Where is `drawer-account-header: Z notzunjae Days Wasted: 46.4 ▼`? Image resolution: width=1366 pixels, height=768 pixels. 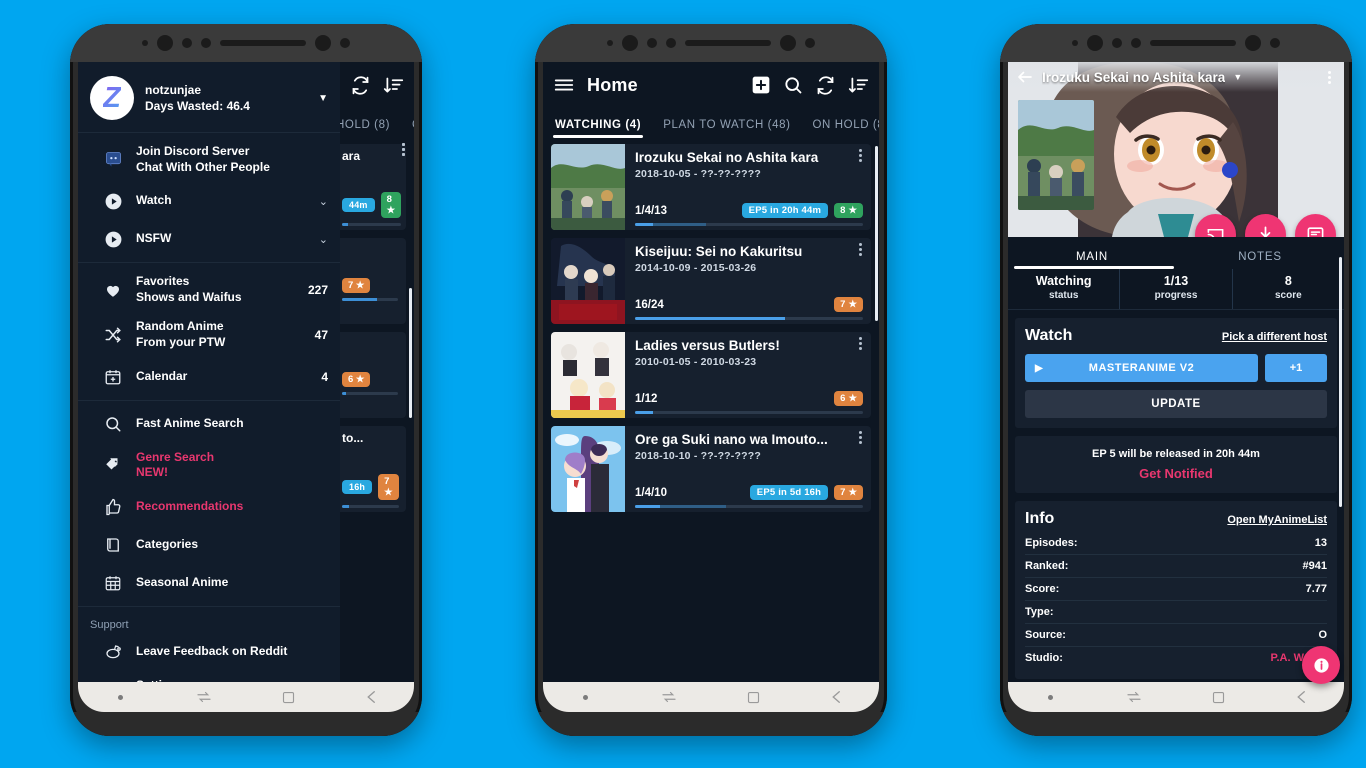 drawer-account-header: Z notzunjae Days Wasted: 46.4 ▼ is located at coordinates (209, 97).